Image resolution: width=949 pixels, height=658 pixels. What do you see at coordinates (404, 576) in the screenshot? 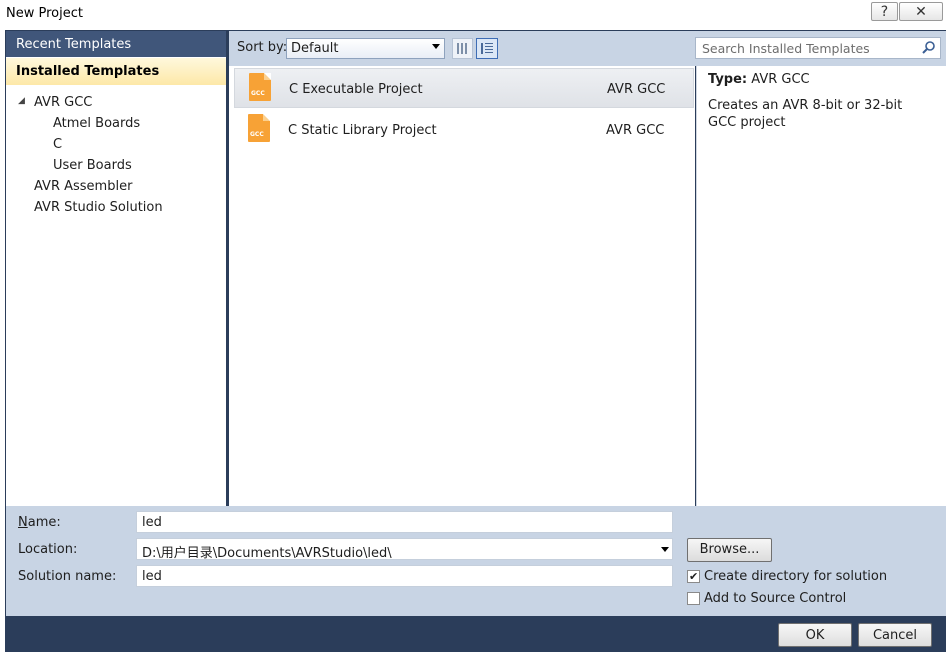
I see `solution-name-input: led` at bounding box center [404, 576].